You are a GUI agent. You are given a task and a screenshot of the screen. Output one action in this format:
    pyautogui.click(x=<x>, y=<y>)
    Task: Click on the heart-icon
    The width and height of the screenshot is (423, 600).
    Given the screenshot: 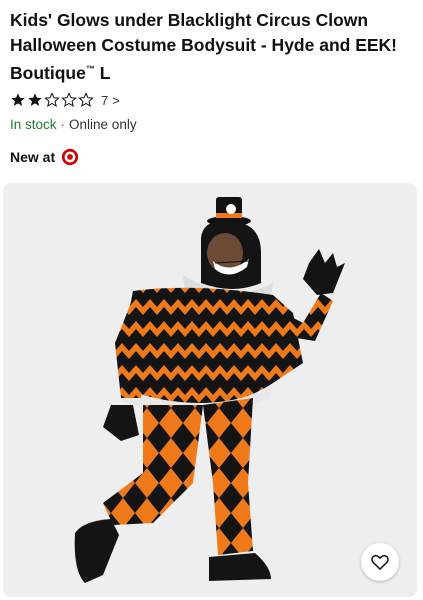 What is the action you would take?
    pyautogui.click(x=380, y=562)
    